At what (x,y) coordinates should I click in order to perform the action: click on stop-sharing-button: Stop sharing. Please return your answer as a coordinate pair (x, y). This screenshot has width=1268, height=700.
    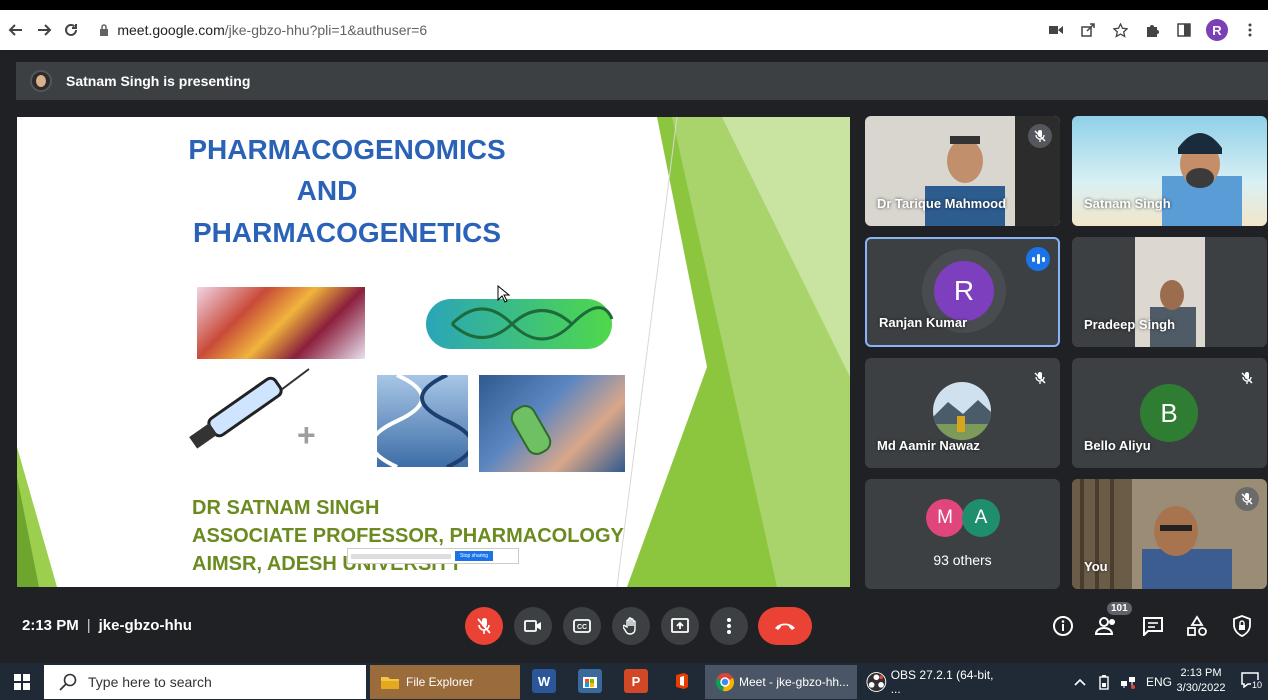
    Looking at the image, I should click on (474, 556).